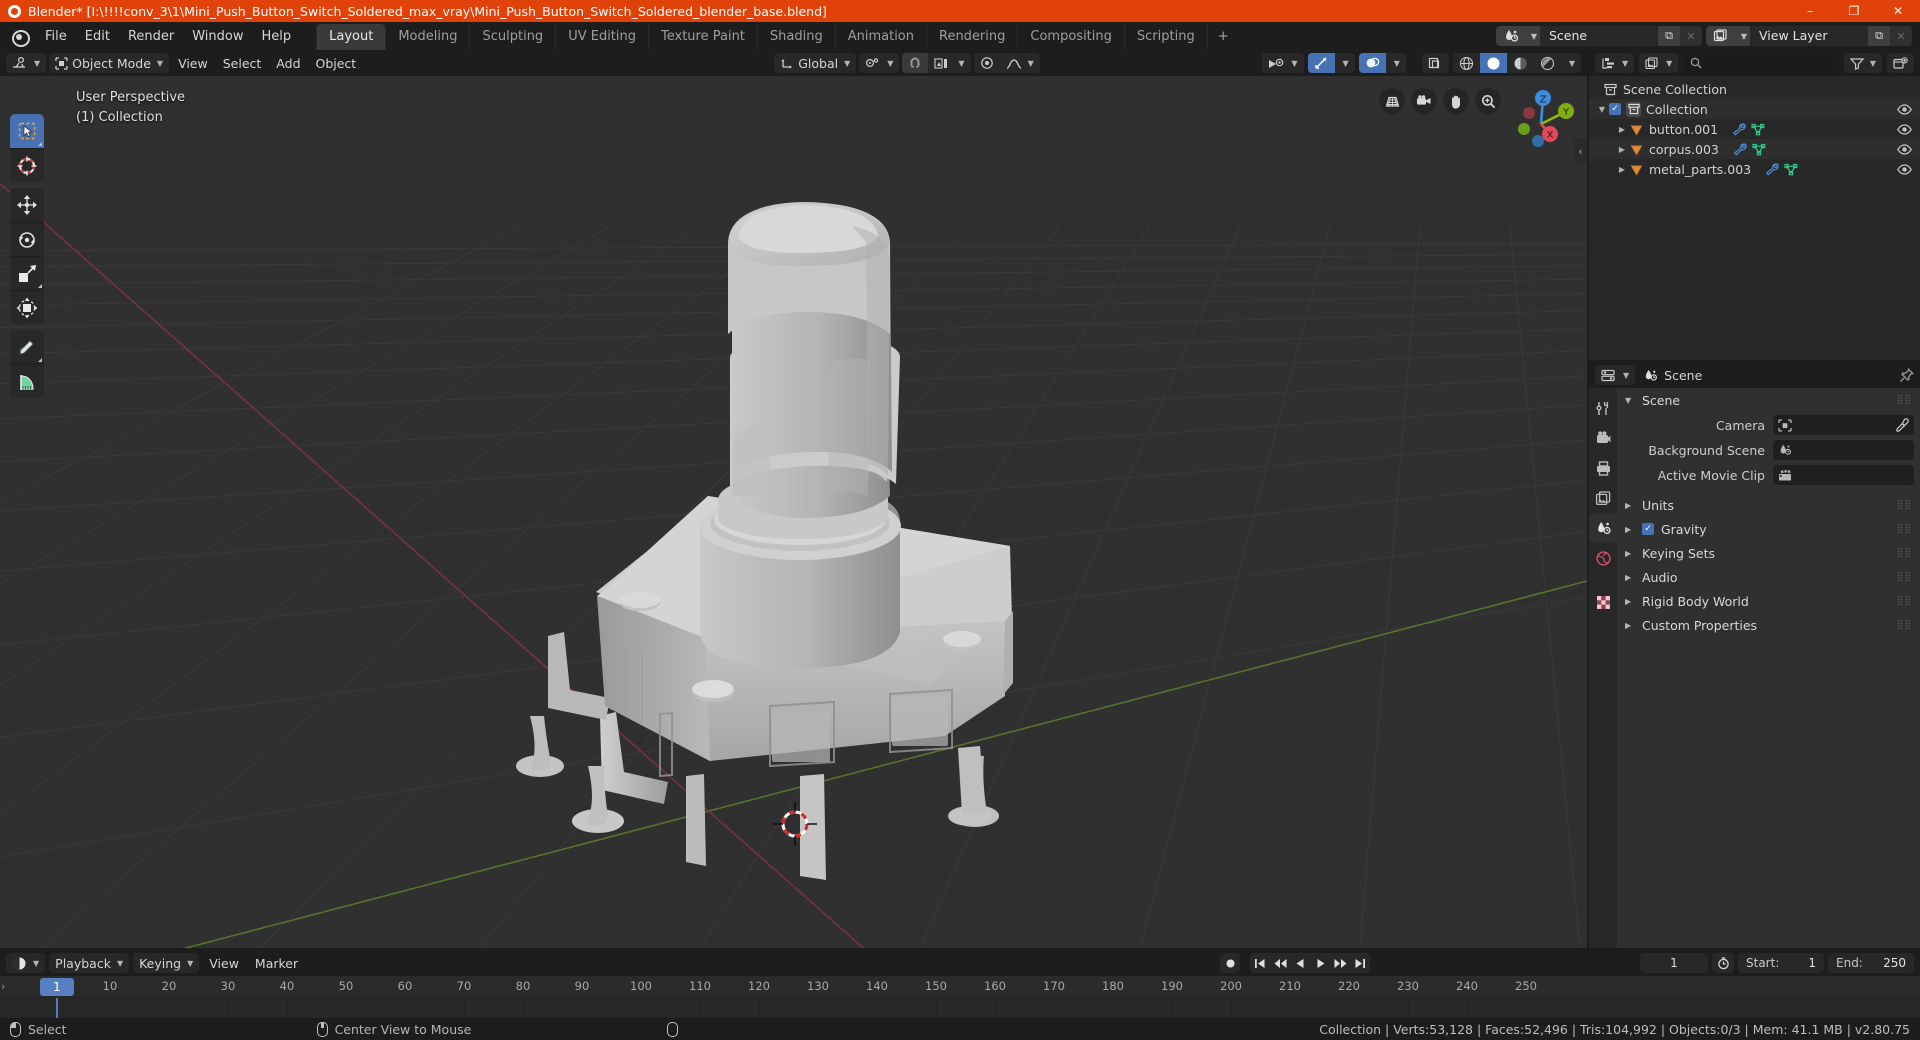 This screenshot has width=1920, height=1040. Describe the element at coordinates (971, 37) in the screenshot. I see `tab-rendering: Rendering` at that location.